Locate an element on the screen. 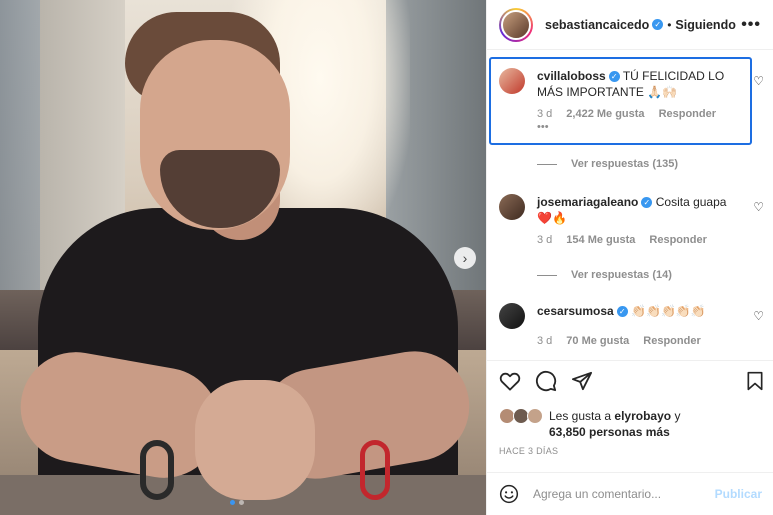  post-button: Publicar is located at coordinates (738, 494).